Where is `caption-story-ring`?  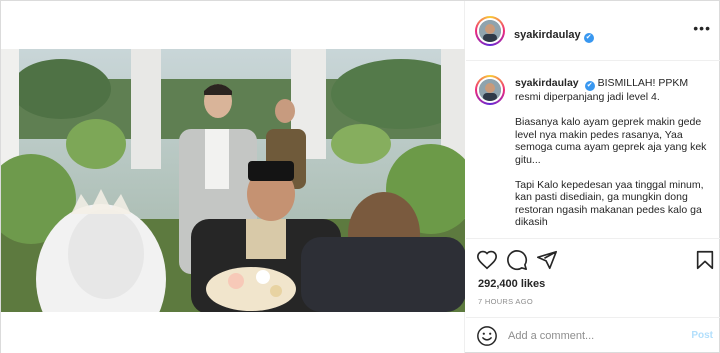 caption-story-ring is located at coordinates (490, 90).